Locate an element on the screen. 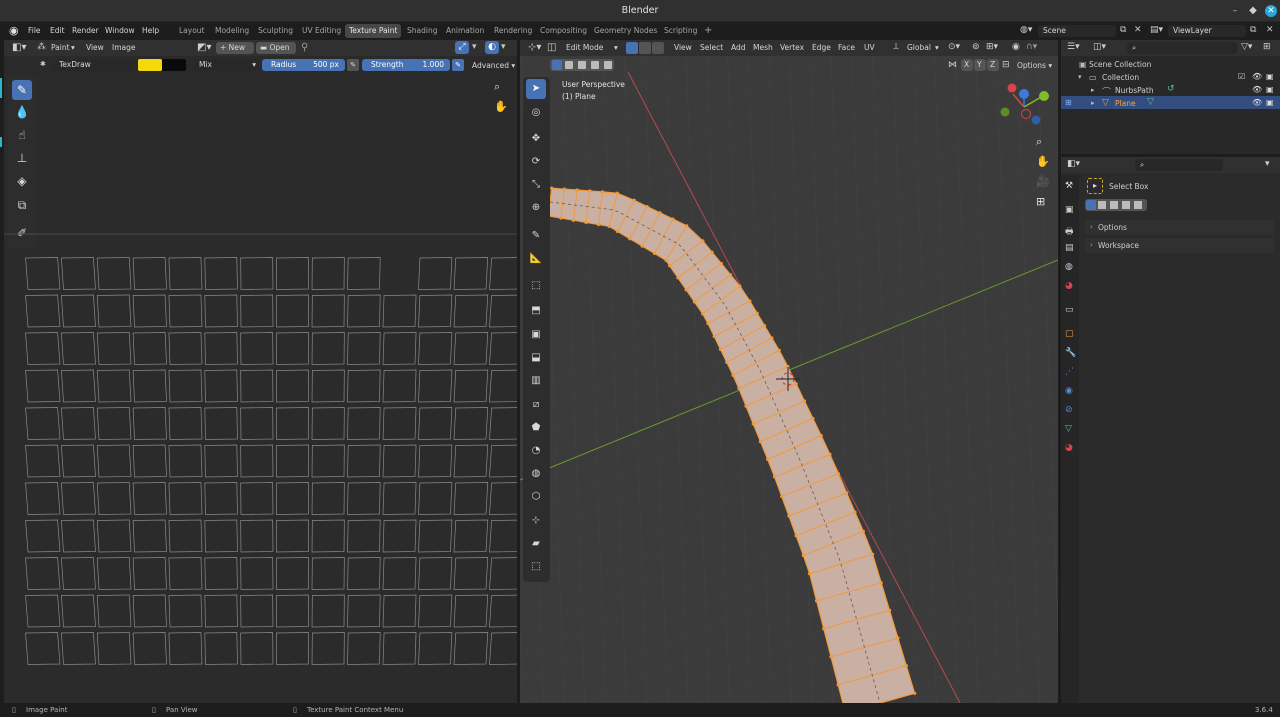 This screenshot has height=717, width=1280. delete-view-layer-icon: ✕ is located at coordinates (1270, 30).